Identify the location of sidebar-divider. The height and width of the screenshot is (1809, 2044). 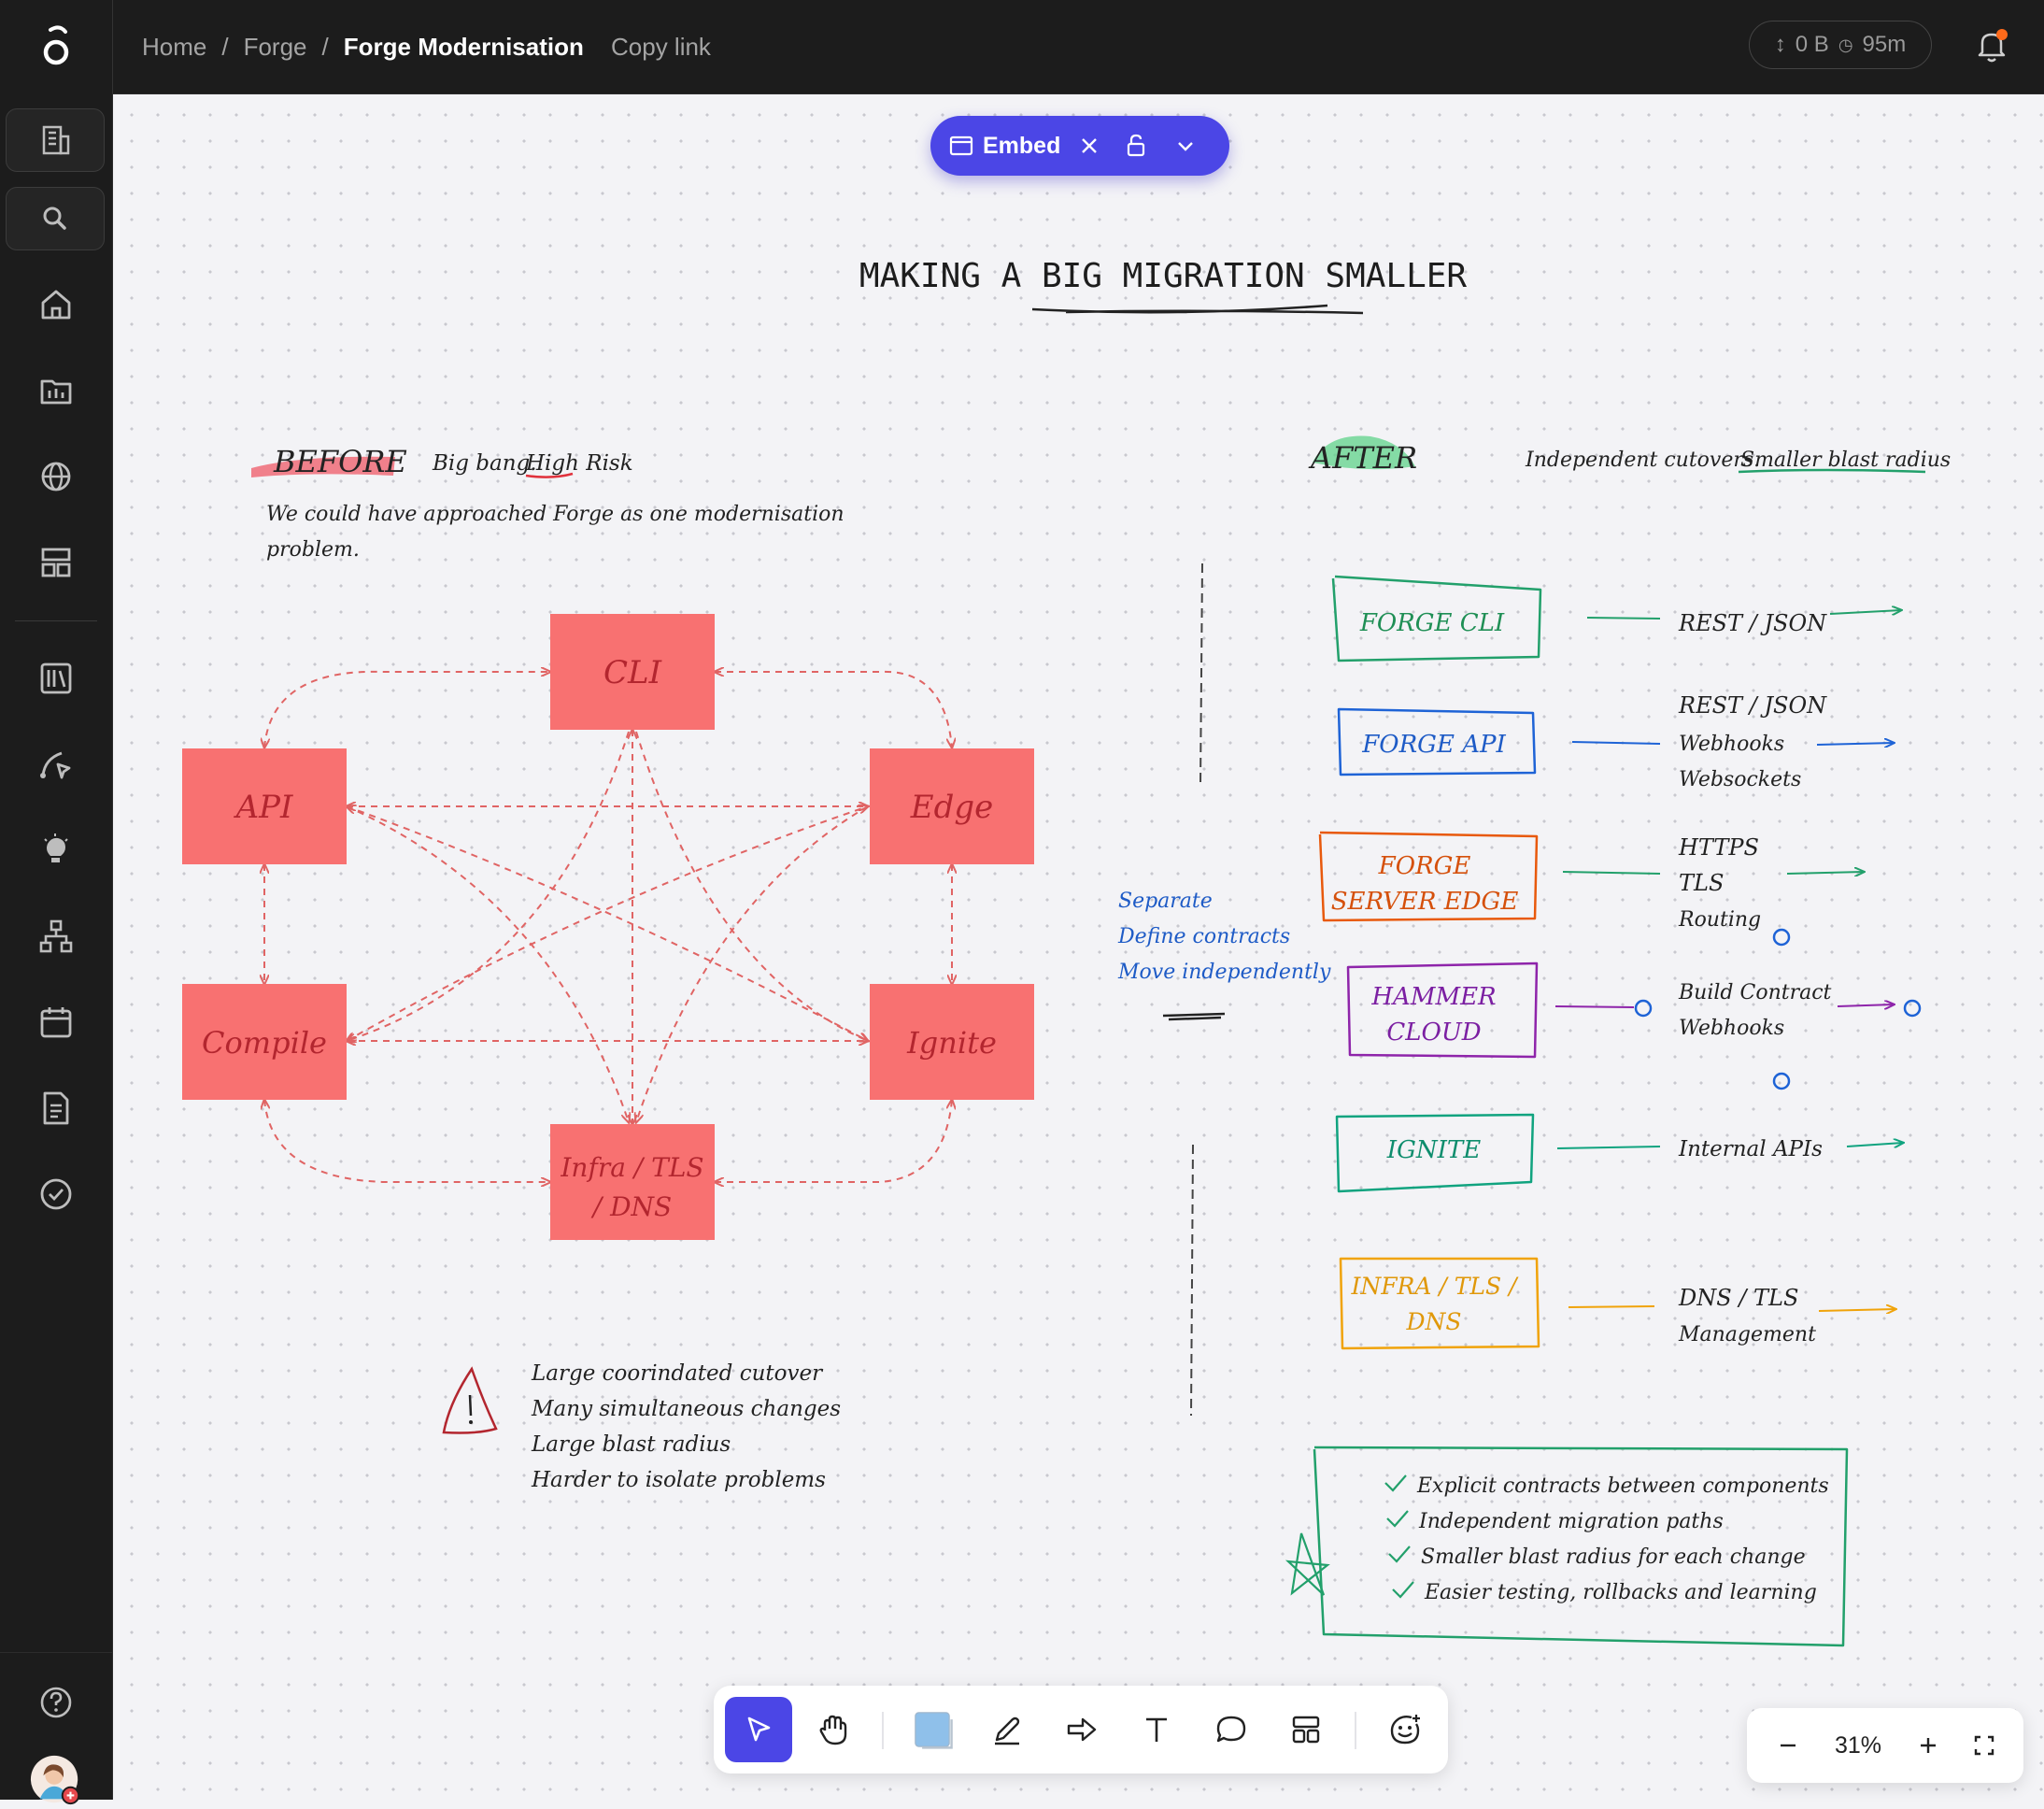
(56, 1652).